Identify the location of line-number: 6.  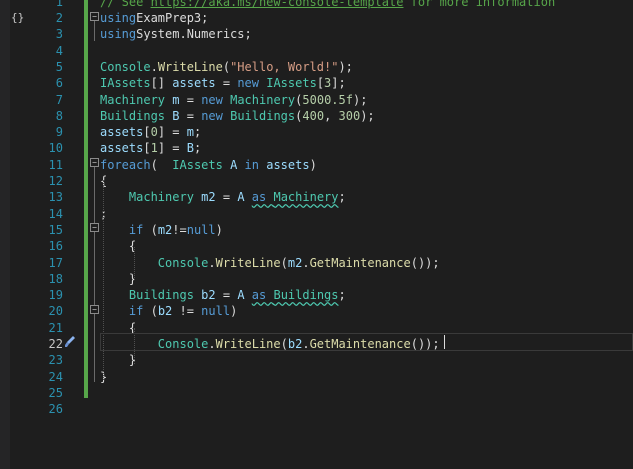
(59, 83).